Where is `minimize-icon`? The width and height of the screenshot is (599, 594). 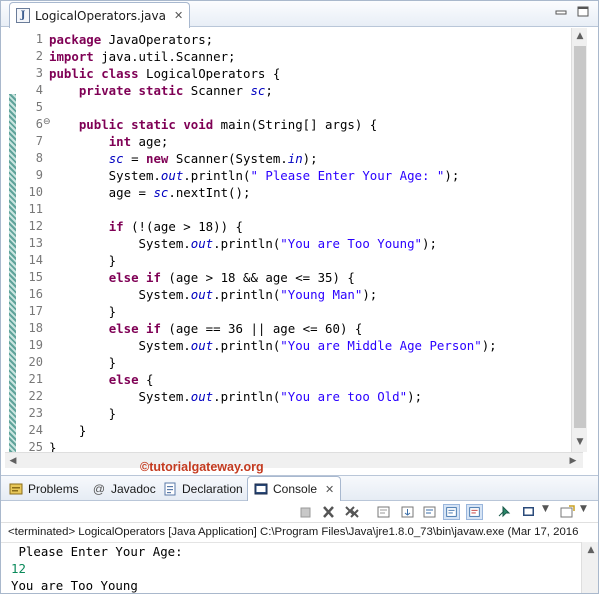
minimize-icon is located at coordinates (561, 12).